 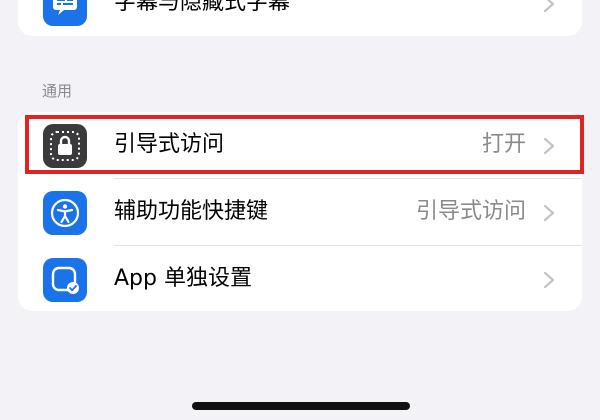 I want to click on row-value: 打开, so click(x=503, y=144).